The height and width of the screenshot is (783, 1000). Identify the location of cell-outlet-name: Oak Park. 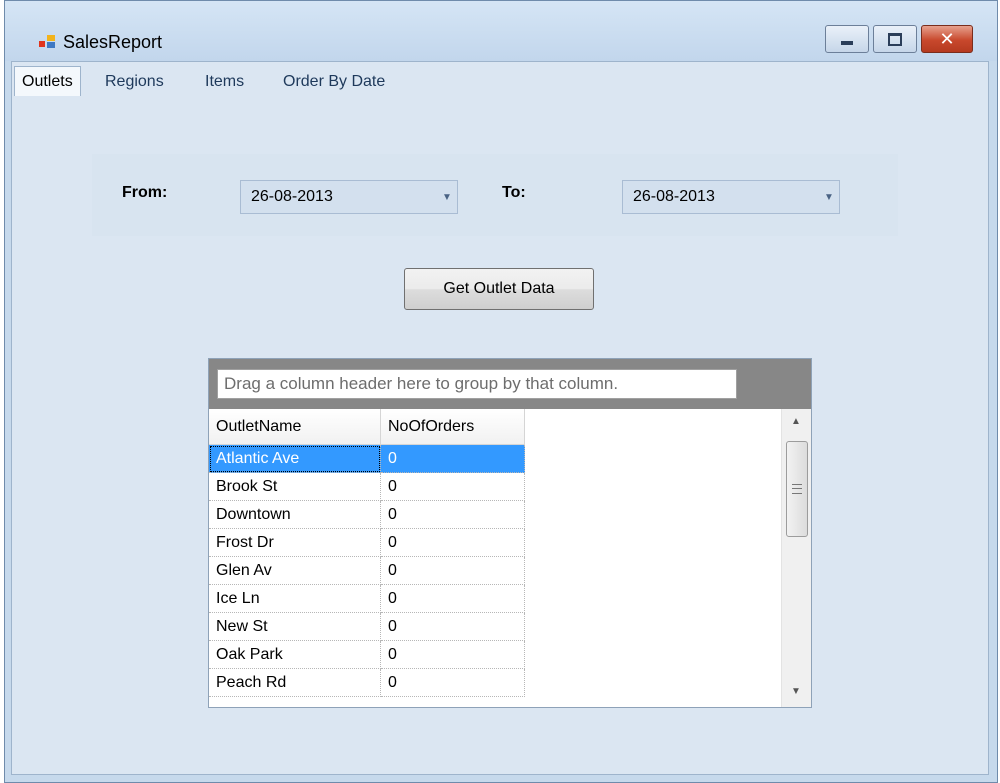
(295, 655).